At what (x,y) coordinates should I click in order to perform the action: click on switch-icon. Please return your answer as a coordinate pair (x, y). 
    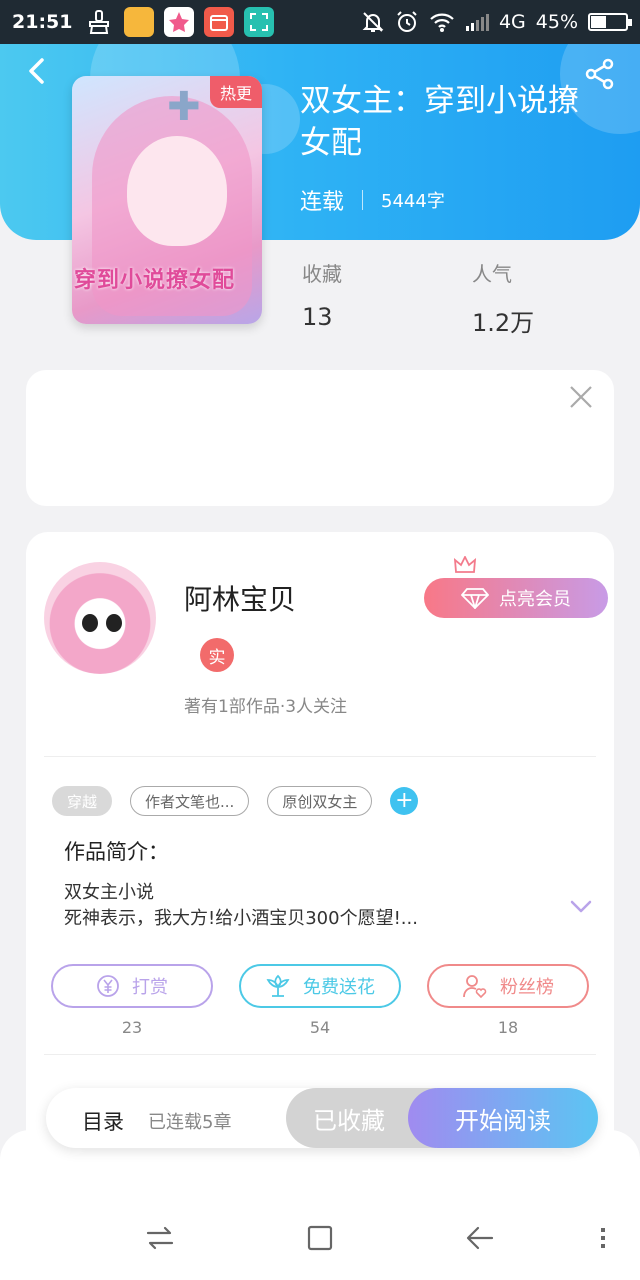
    Looking at the image, I should click on (160, 1238).